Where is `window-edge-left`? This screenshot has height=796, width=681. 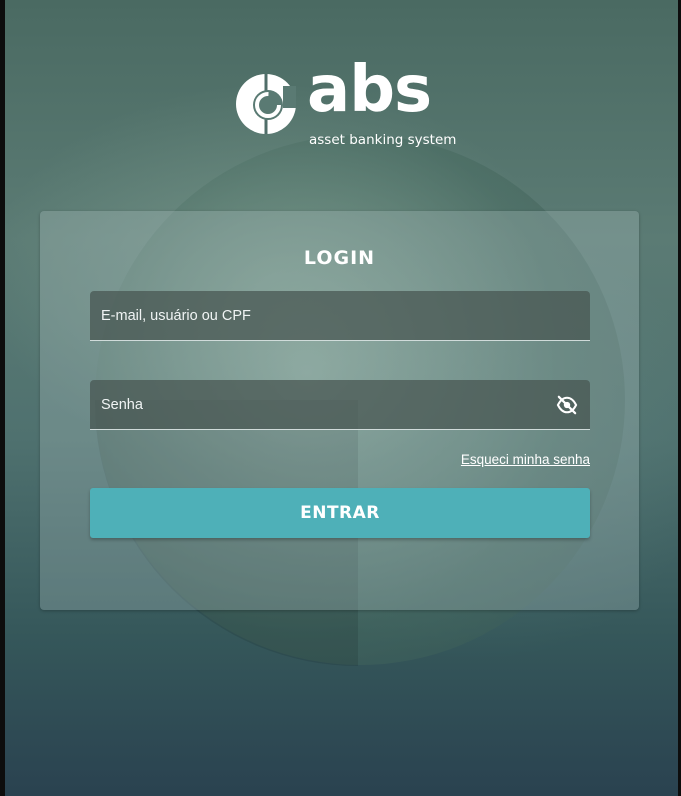
window-edge-left is located at coordinates (2, 398).